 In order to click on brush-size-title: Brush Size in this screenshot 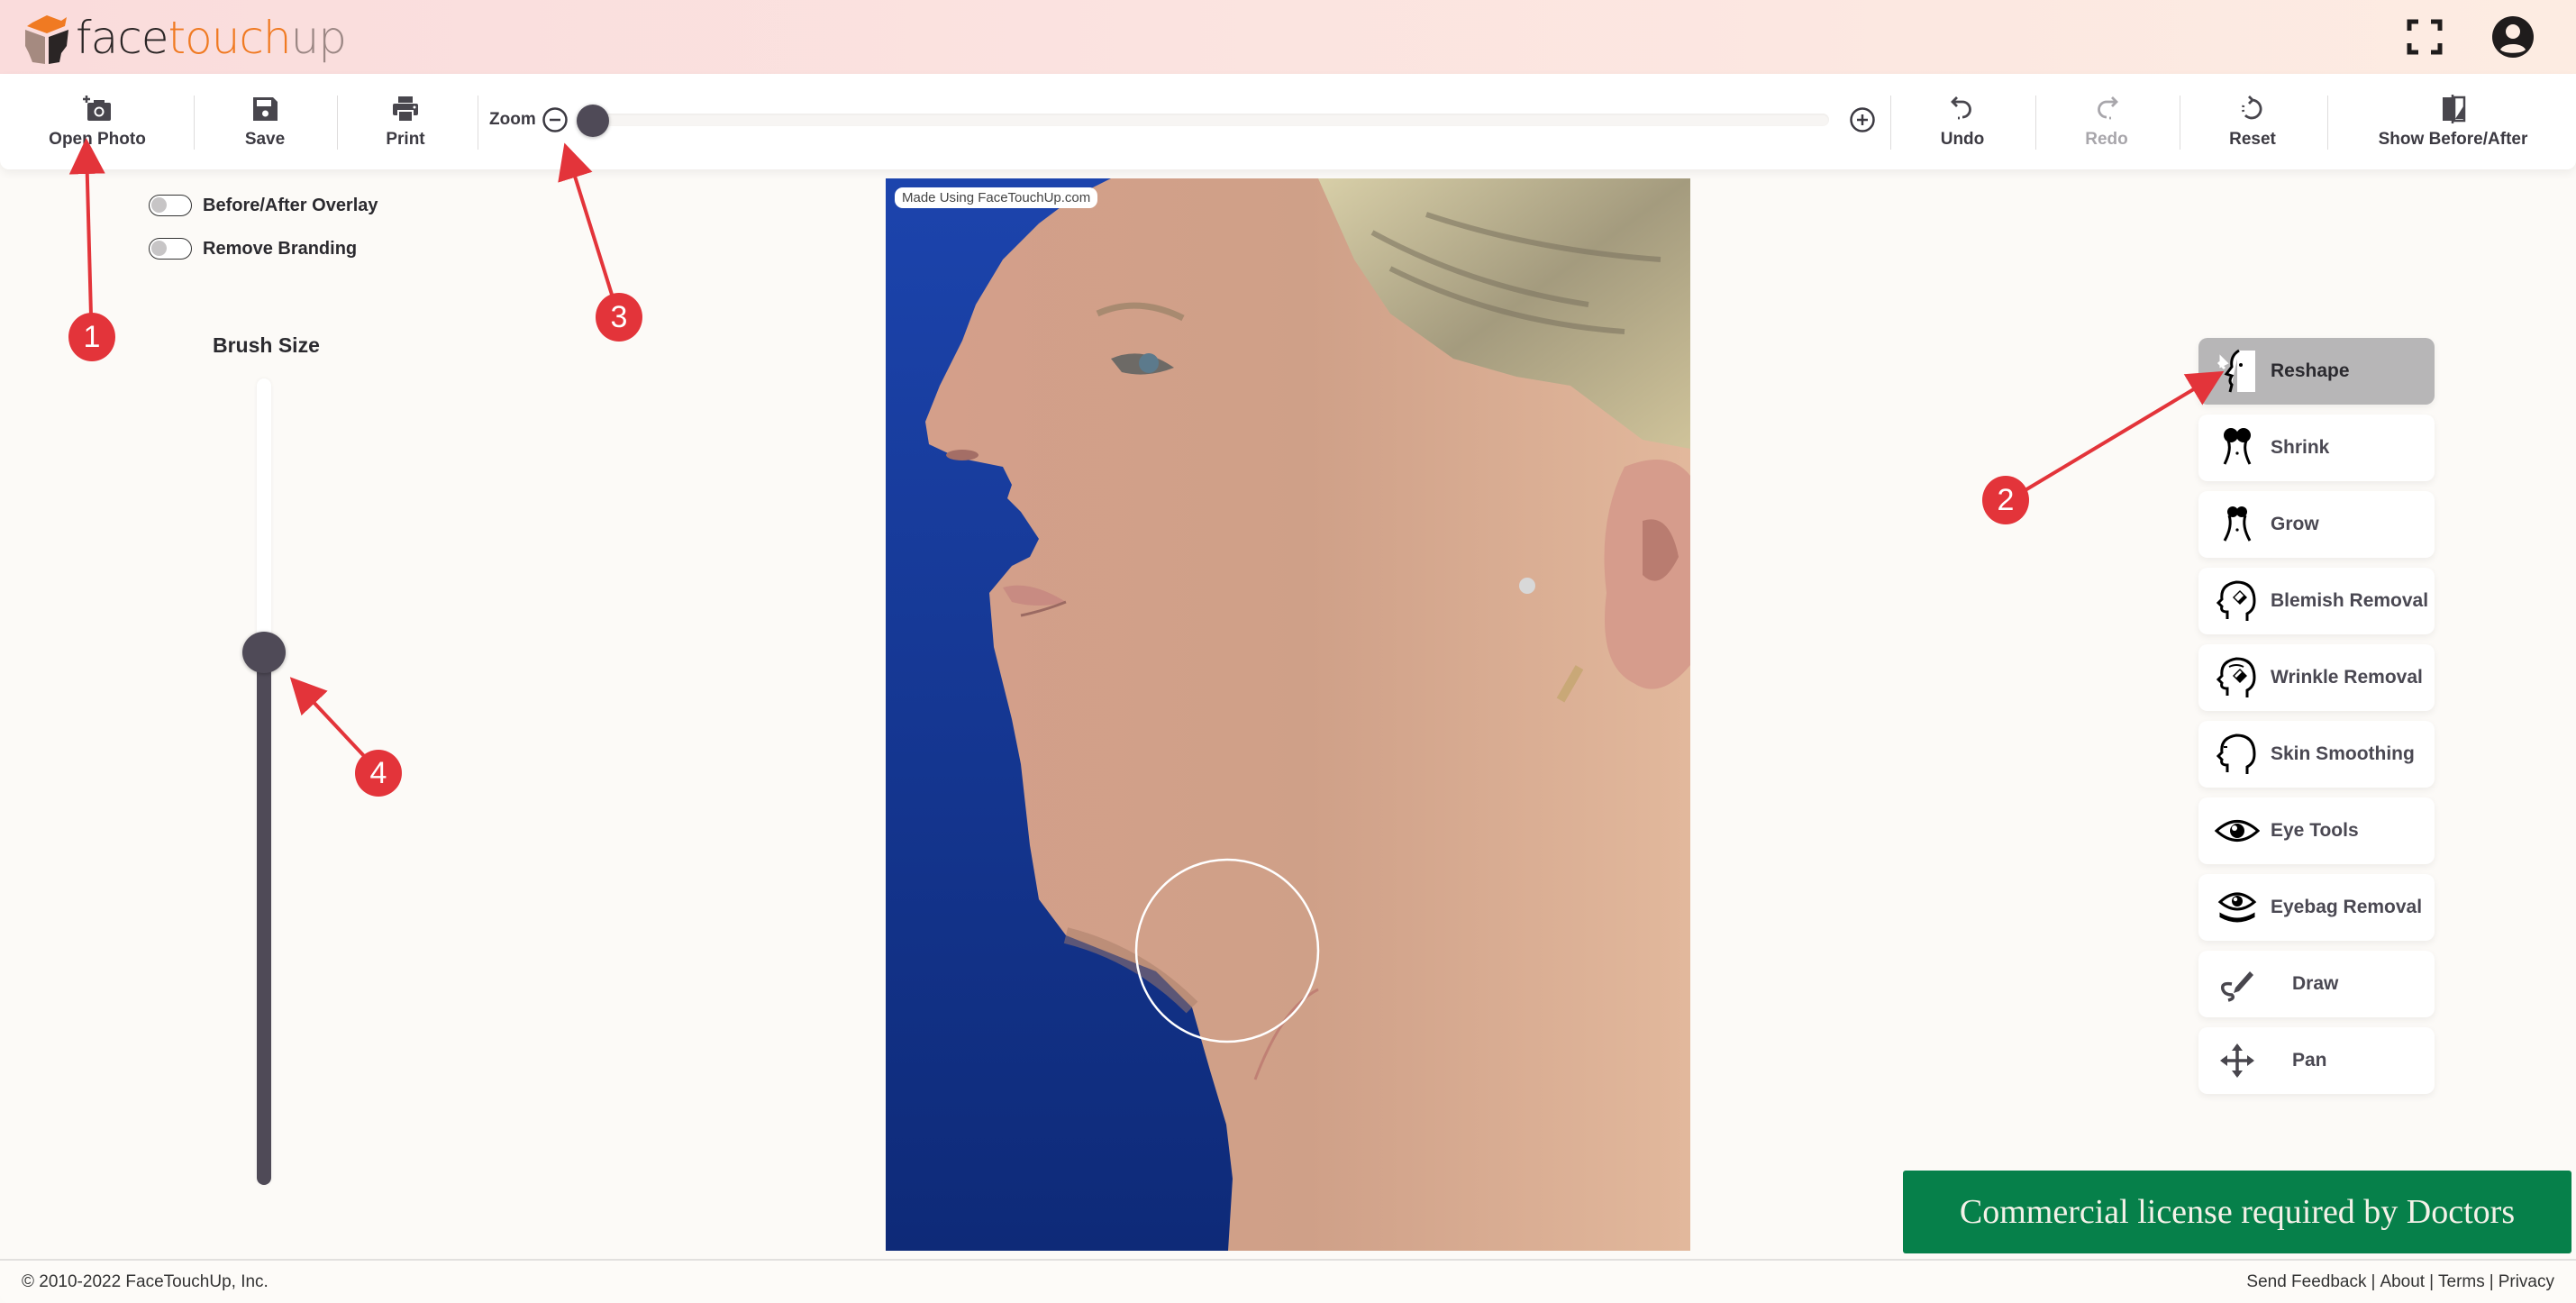, I will do `click(266, 345)`.